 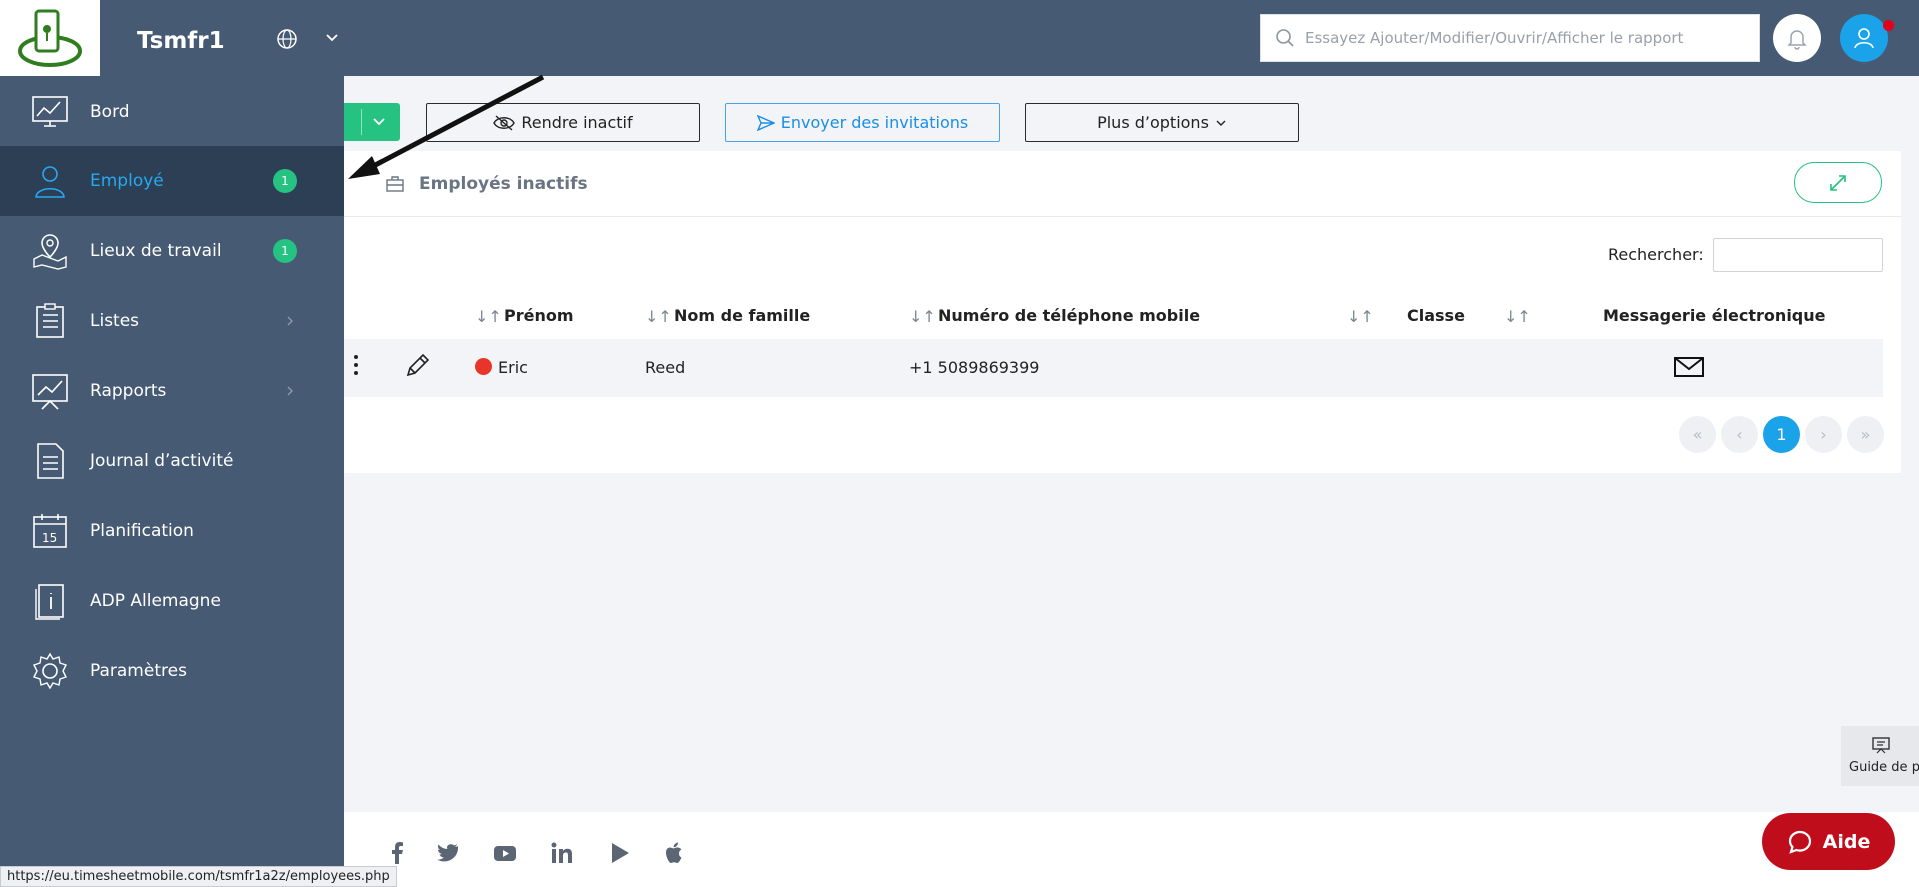 What do you see at coordinates (765, 122) in the screenshot?
I see `send-icon` at bounding box center [765, 122].